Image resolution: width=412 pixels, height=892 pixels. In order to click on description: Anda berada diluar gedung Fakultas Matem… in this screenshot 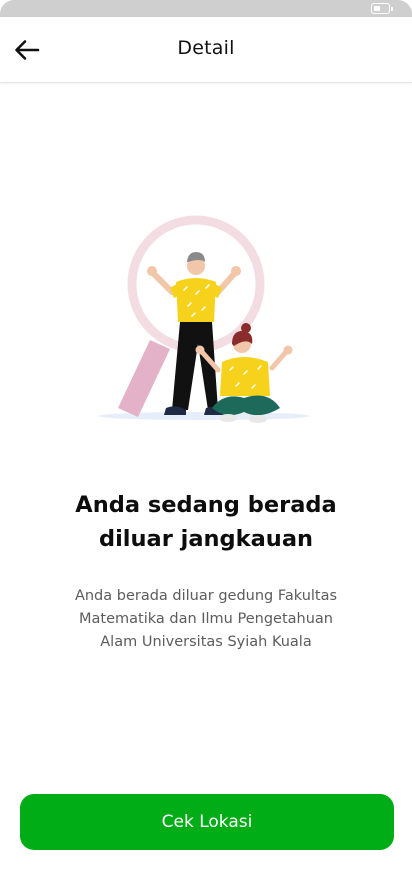, I will do `click(206, 619)`.